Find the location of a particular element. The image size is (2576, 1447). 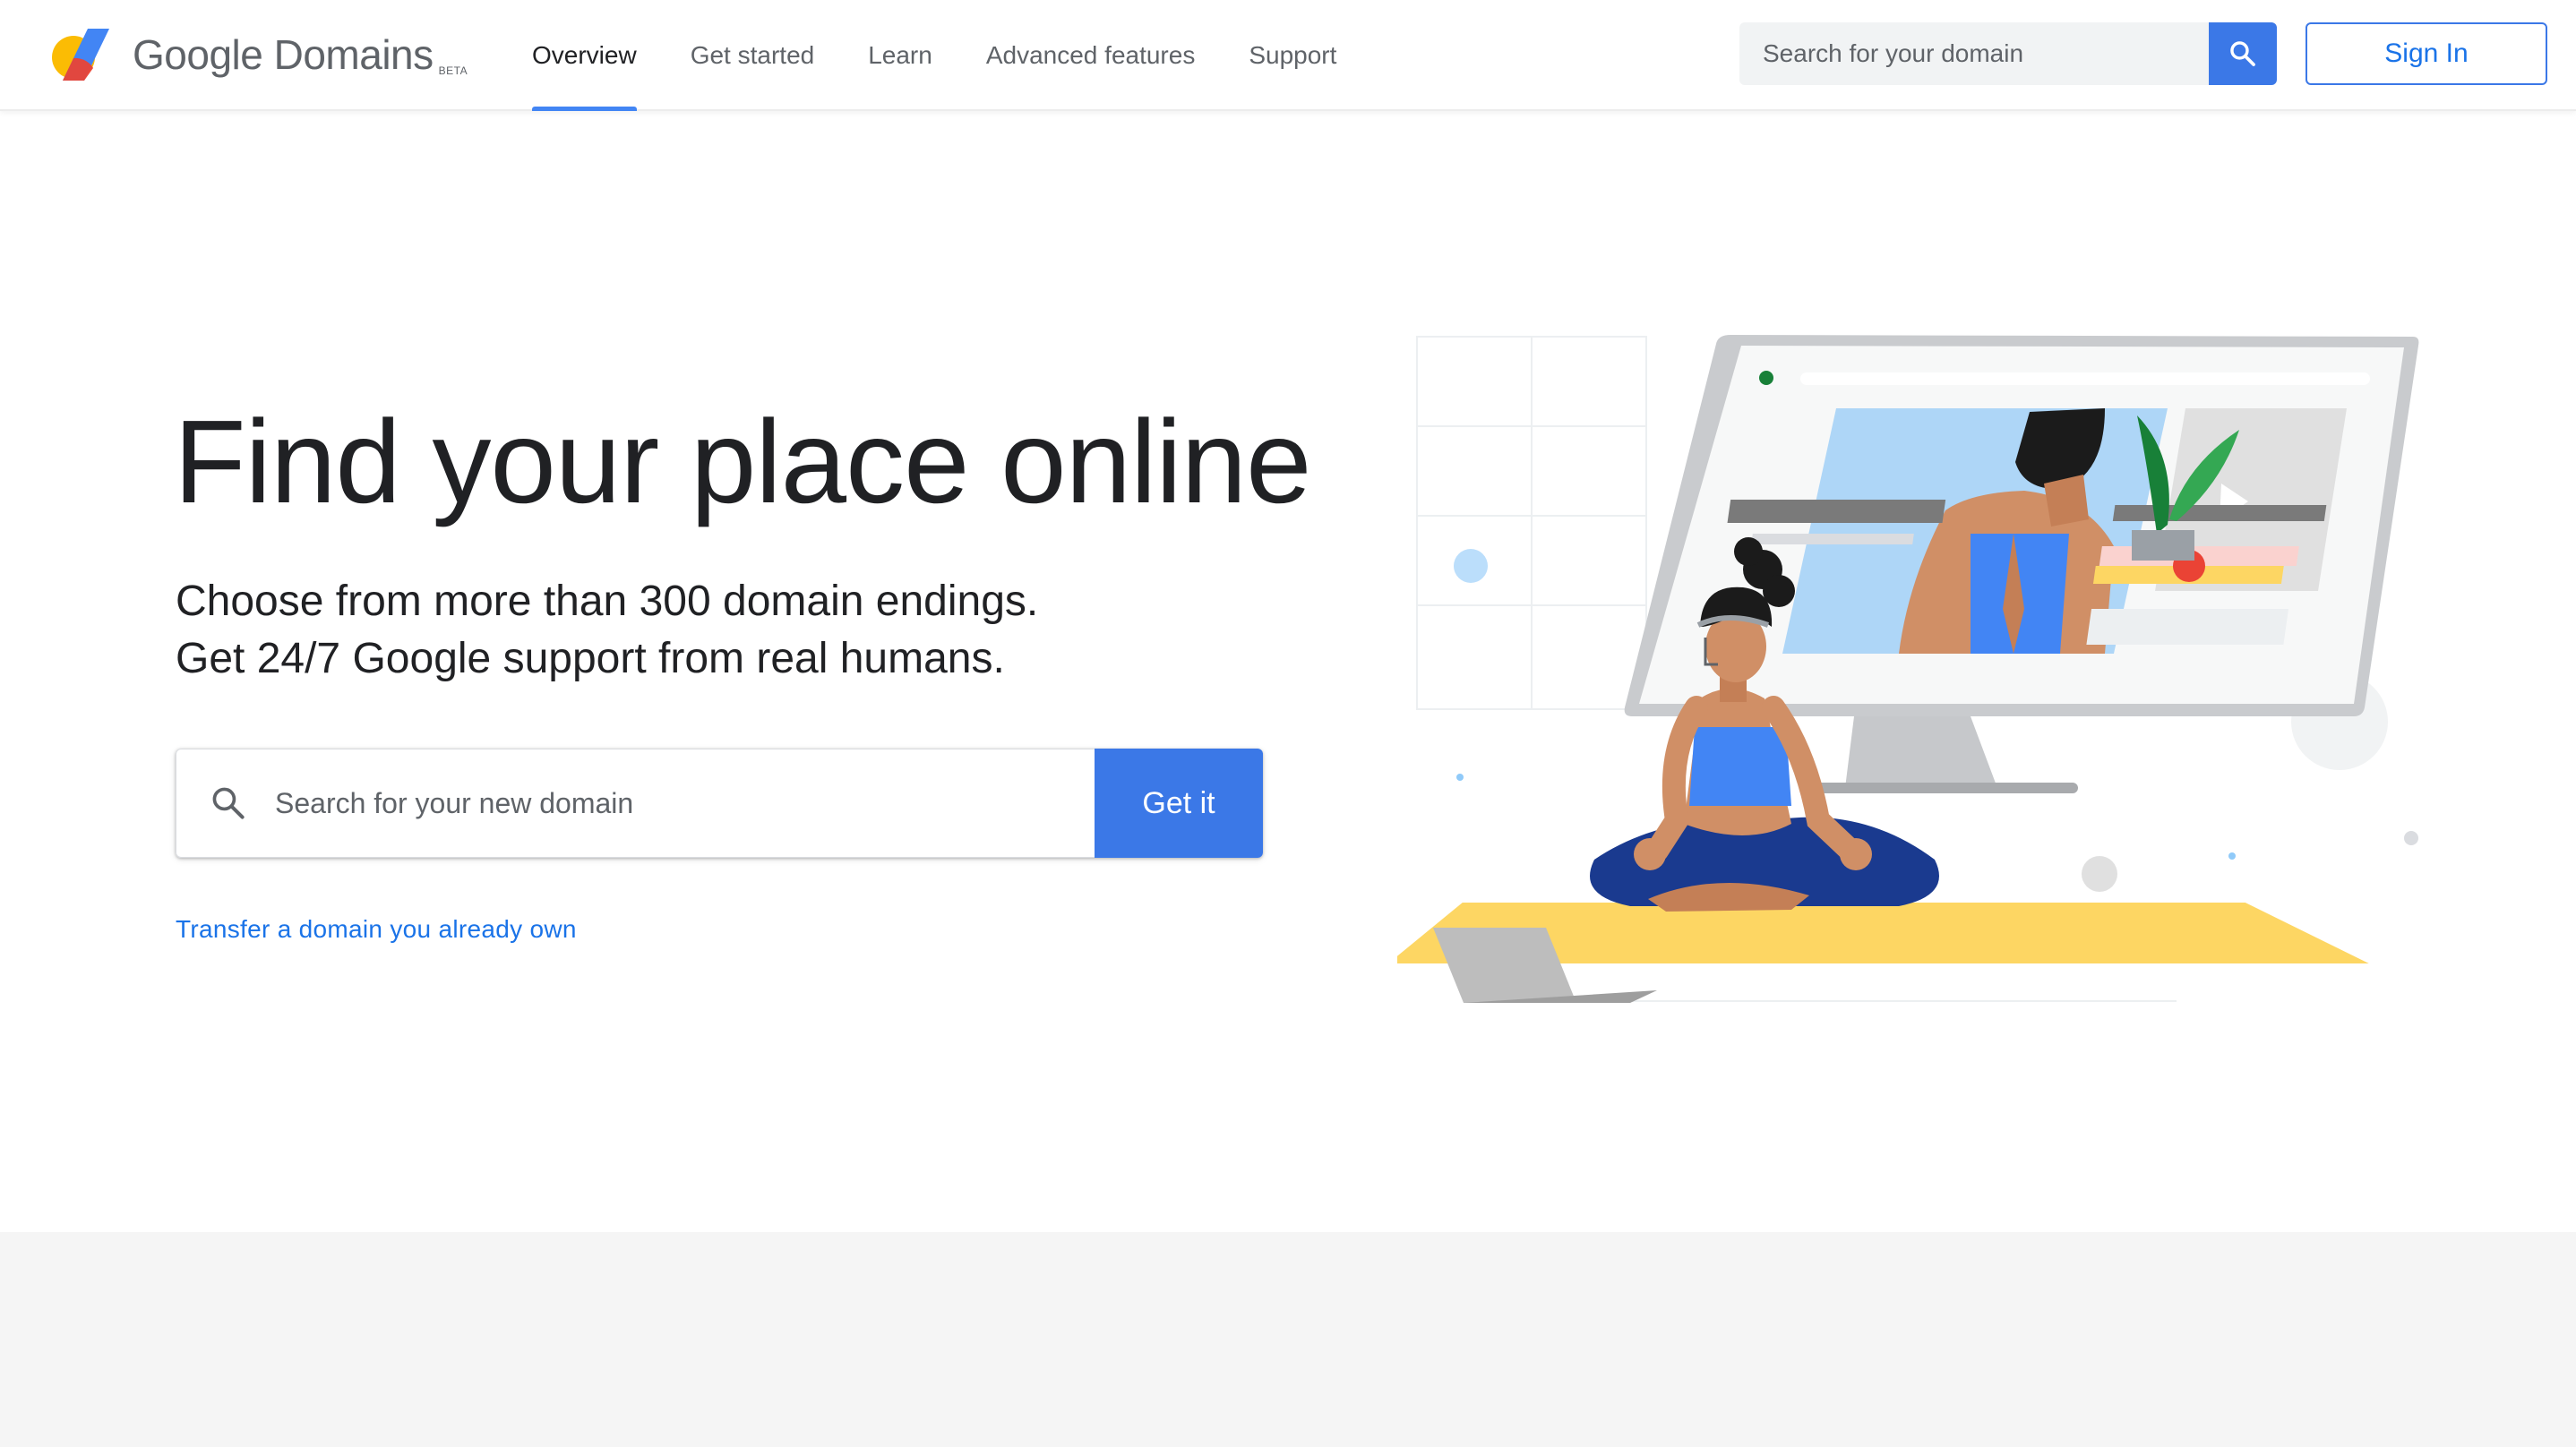

nav-overview: Overview is located at coordinates (584, 55).